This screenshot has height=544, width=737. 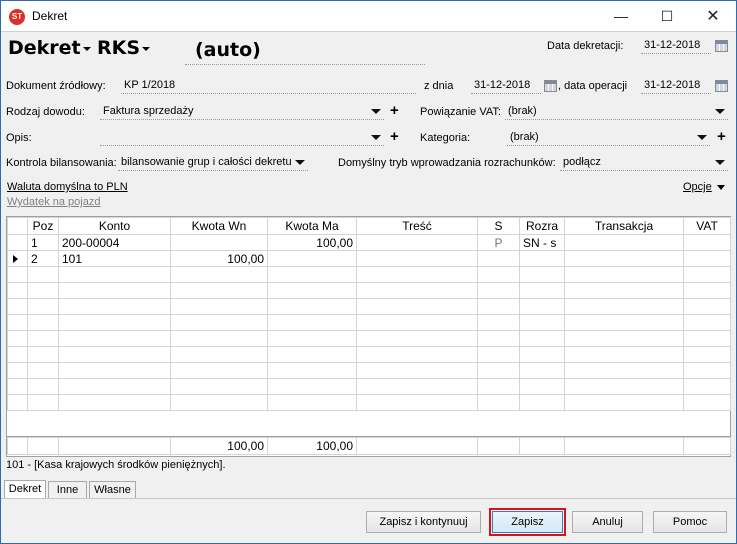 I want to click on register-selector: RKS, so click(x=124, y=48).